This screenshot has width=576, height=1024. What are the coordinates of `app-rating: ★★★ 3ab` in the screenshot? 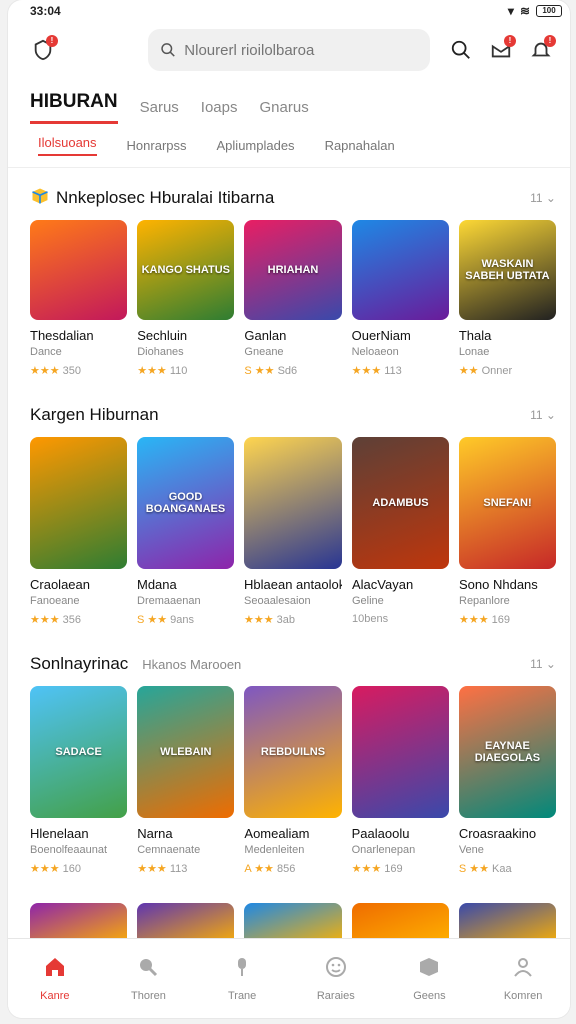 It's located at (293, 619).